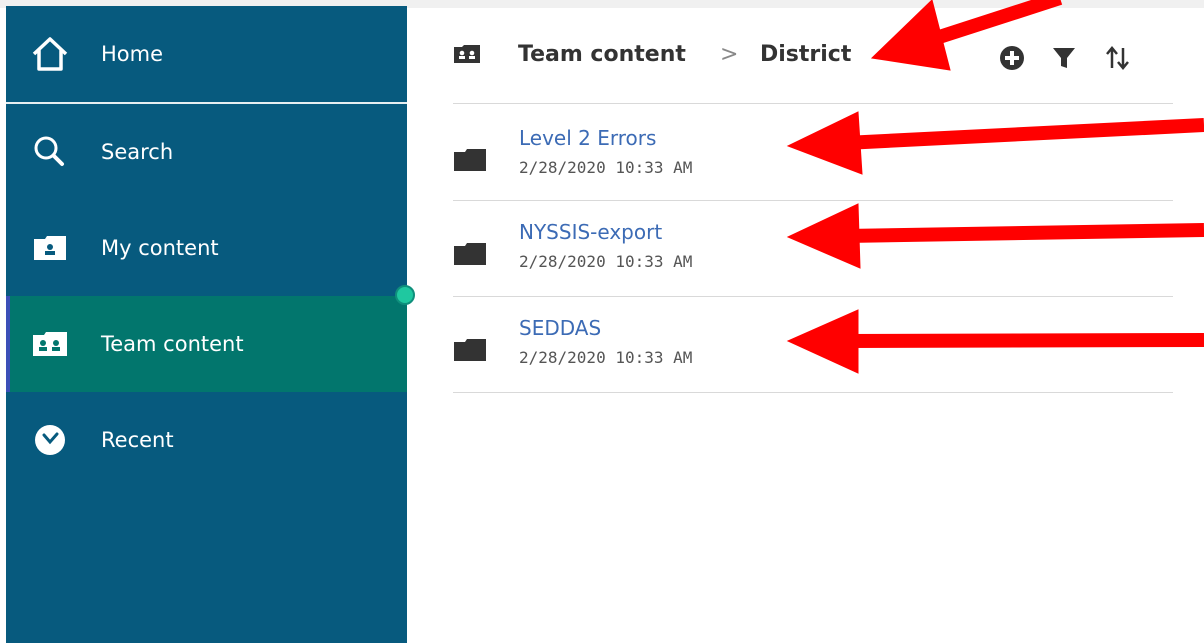 The image size is (1204, 643). Describe the element at coordinates (50, 440) in the screenshot. I see `recent-clock-icon` at that location.